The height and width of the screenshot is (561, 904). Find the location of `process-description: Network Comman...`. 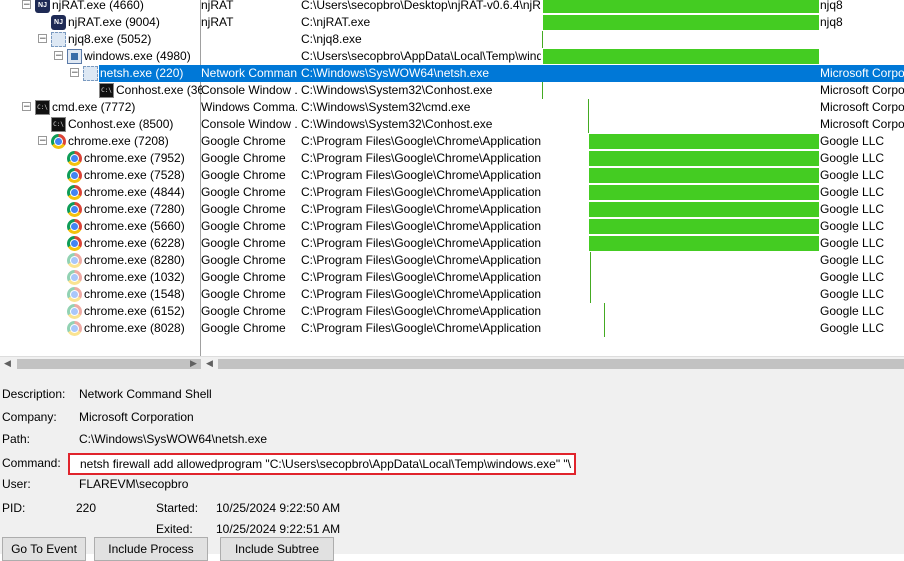

process-description: Network Comman... is located at coordinates (249, 73).